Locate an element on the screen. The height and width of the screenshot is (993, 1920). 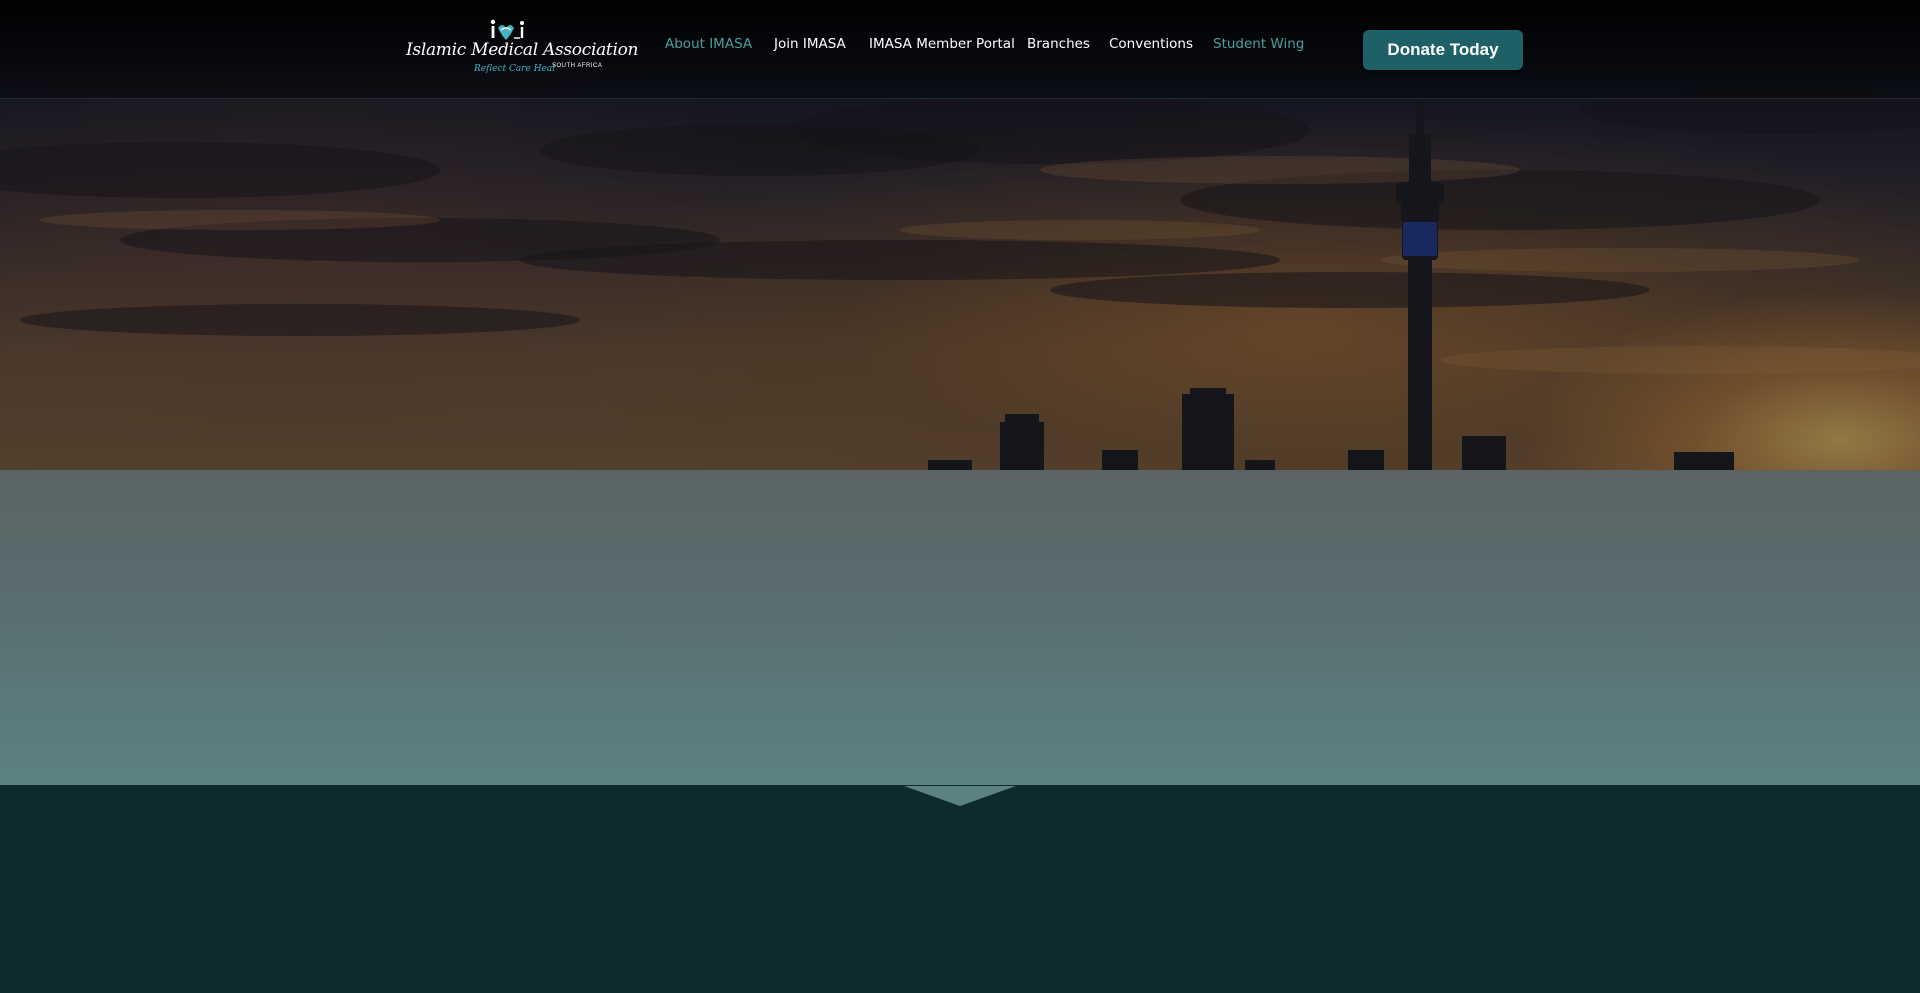
nav-item-student-wing: Student Wing is located at coordinates (1258, 44).